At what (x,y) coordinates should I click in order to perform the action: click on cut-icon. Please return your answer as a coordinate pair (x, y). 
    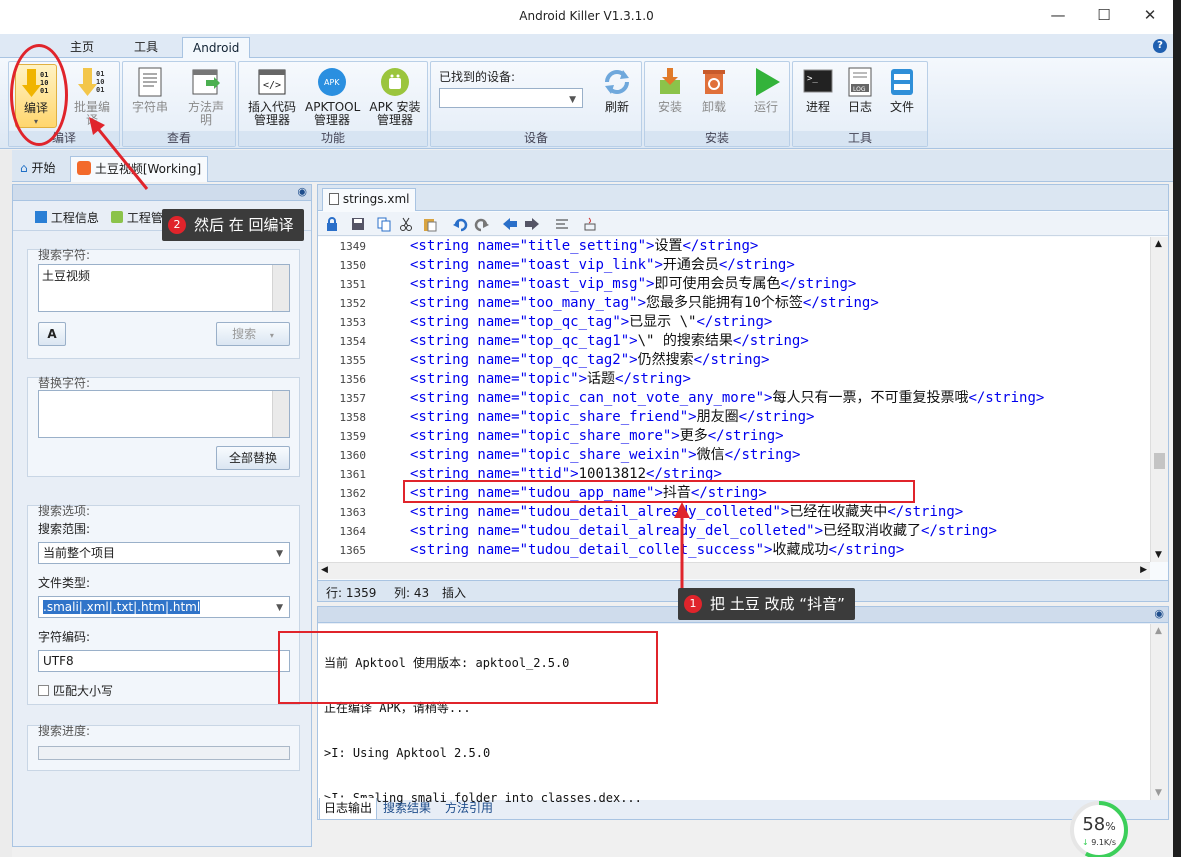
    Looking at the image, I should click on (406, 224).